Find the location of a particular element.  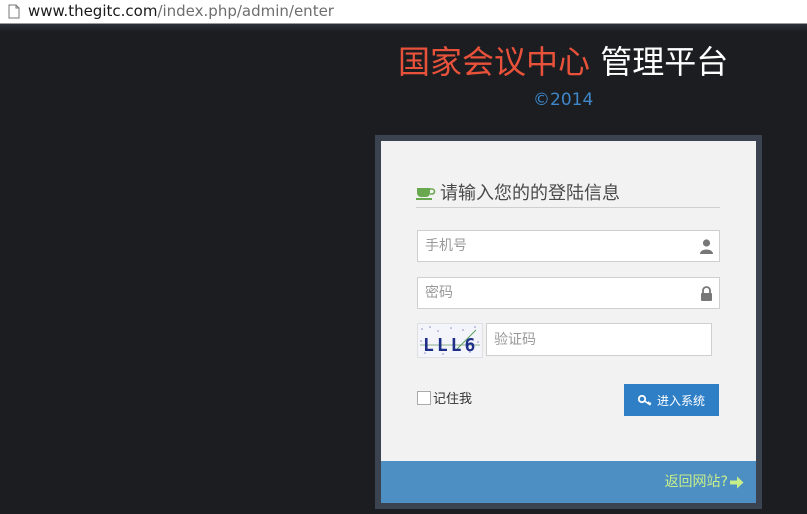

captcha-field is located at coordinates (599, 339).